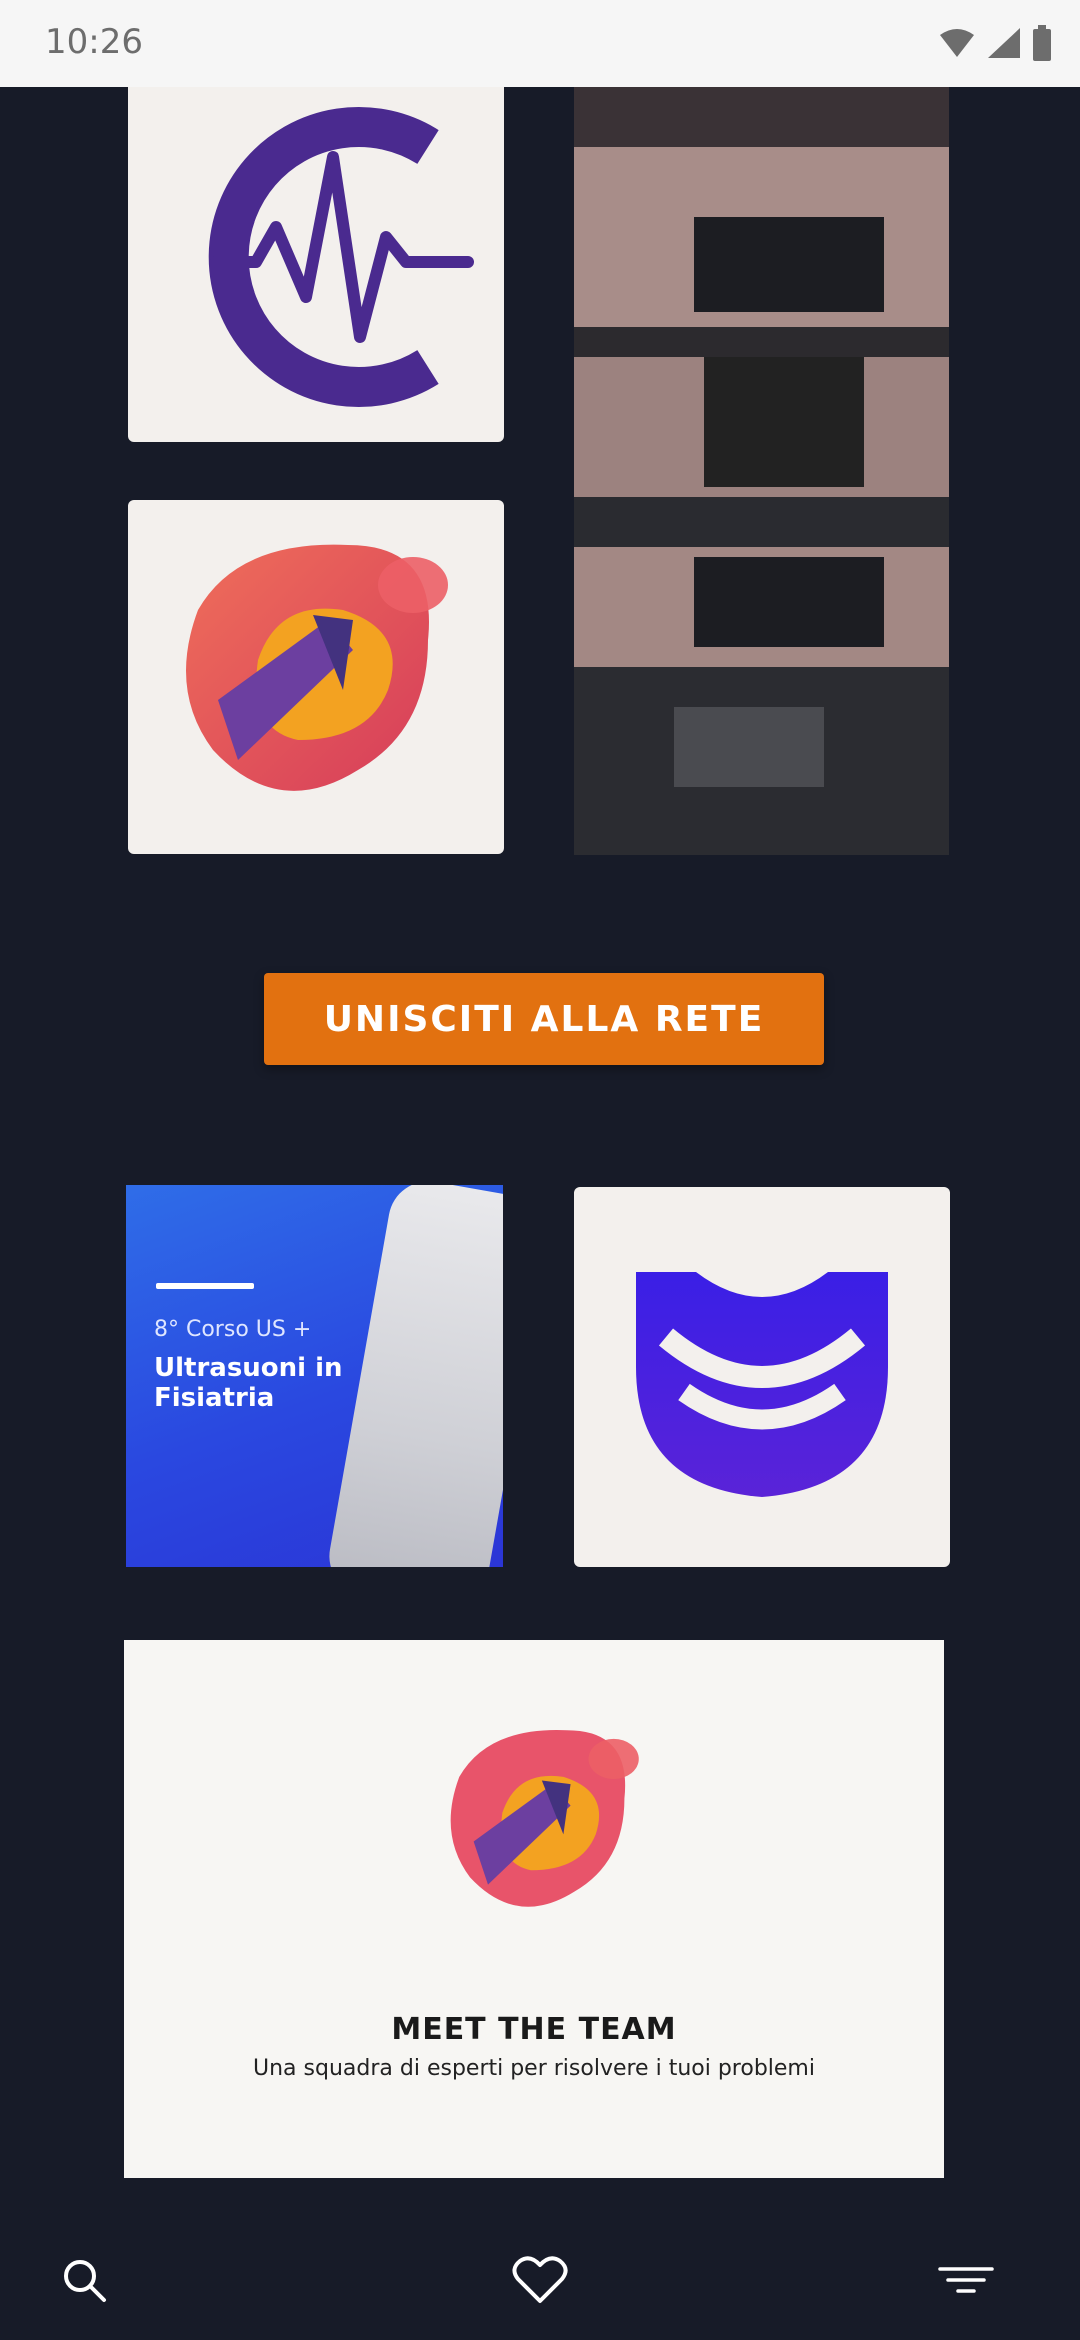  I want to click on join-network-button: UNISCITI ALLA RETE, so click(544, 1019).